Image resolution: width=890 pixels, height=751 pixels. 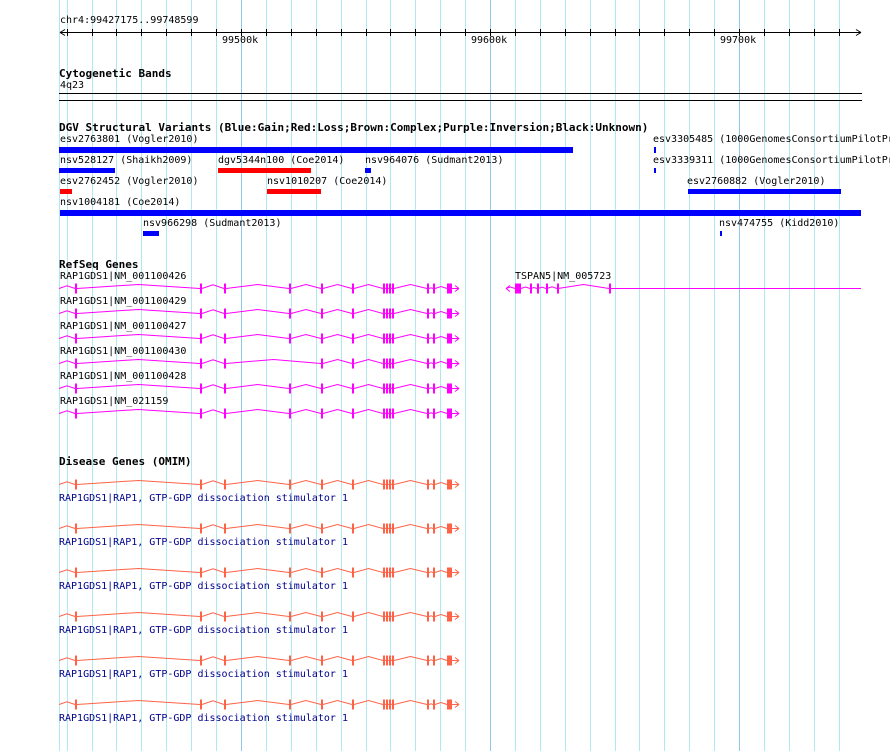 I want to click on gene-label: TSPAN5|NM_005723, so click(x=563, y=277).